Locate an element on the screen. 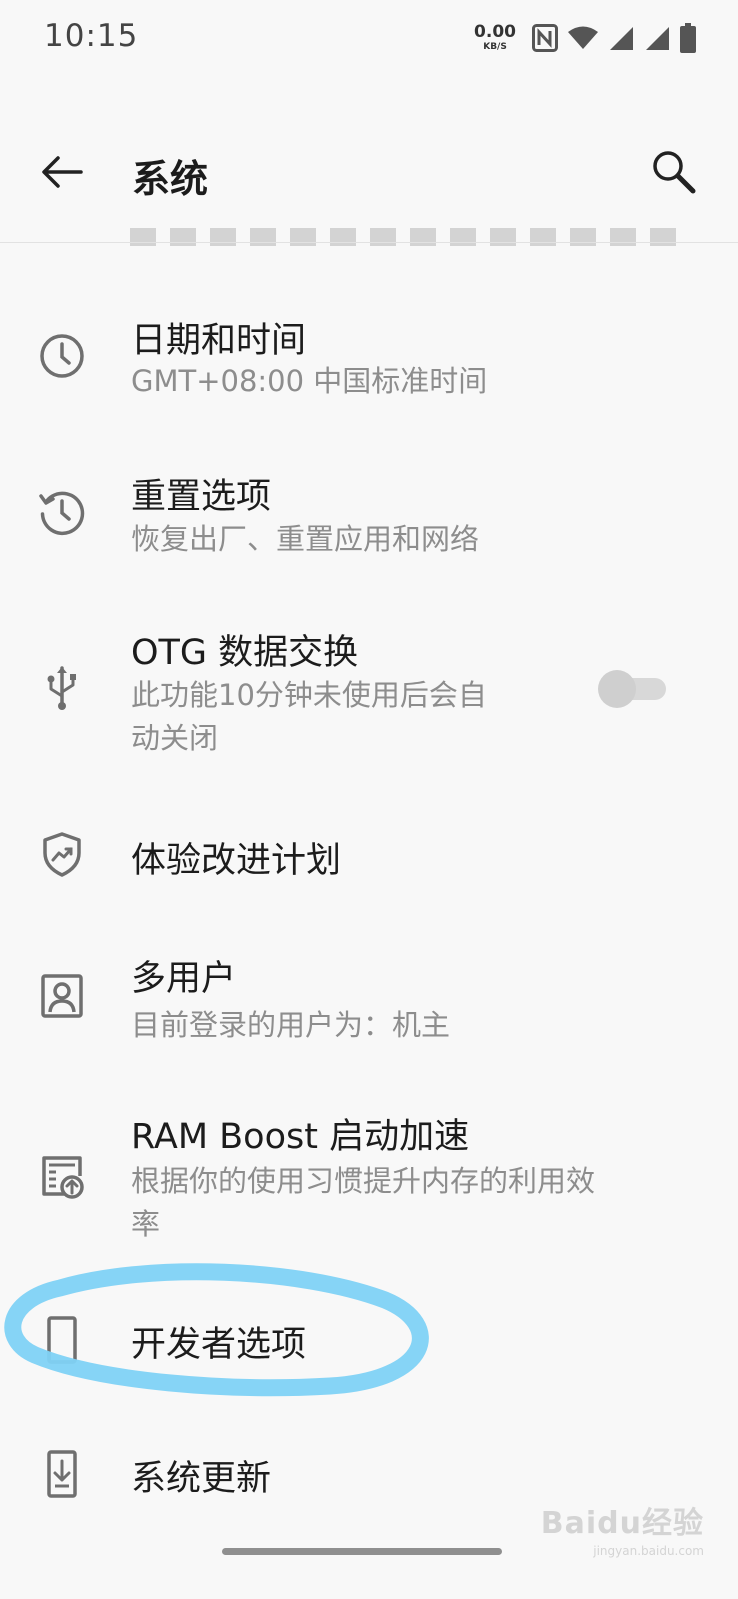  signal-2-icon is located at coordinates (657, 38).